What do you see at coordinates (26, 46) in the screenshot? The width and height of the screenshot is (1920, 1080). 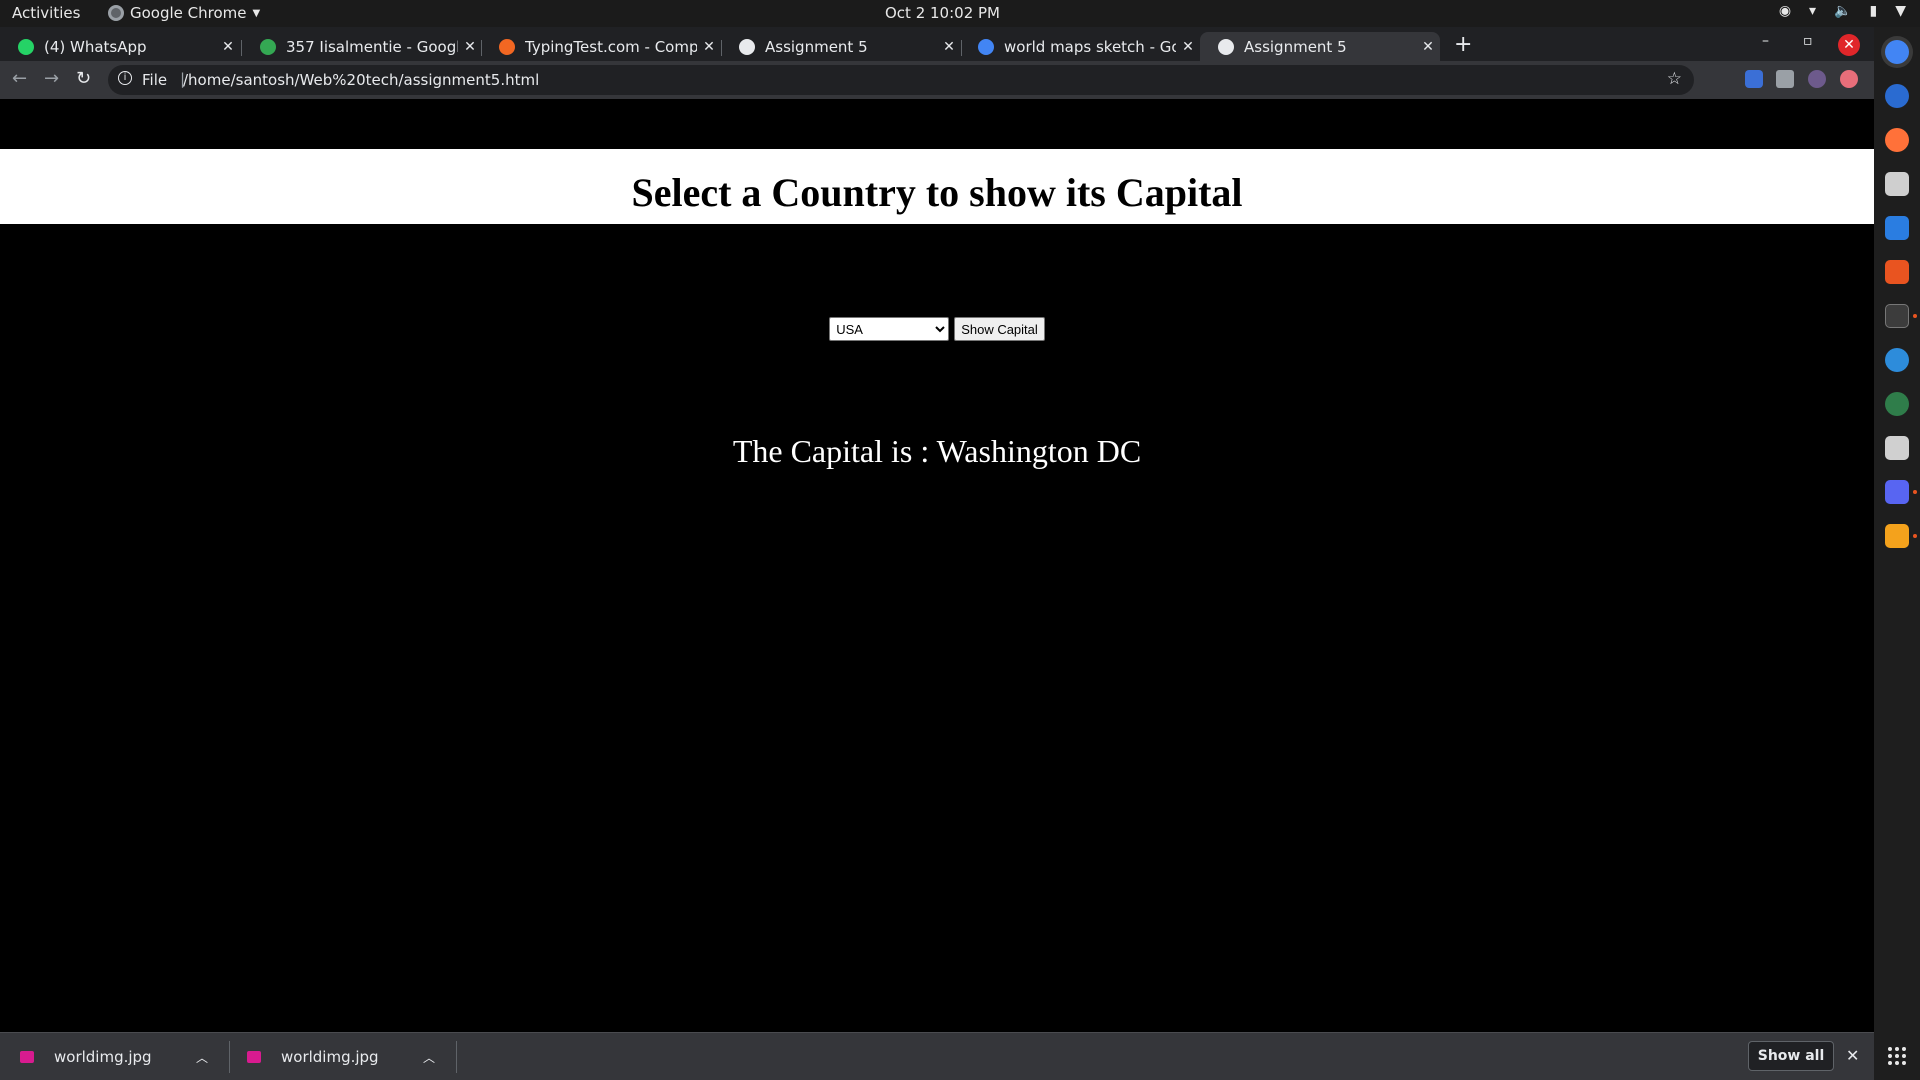 I see `whatsapp-icon` at bounding box center [26, 46].